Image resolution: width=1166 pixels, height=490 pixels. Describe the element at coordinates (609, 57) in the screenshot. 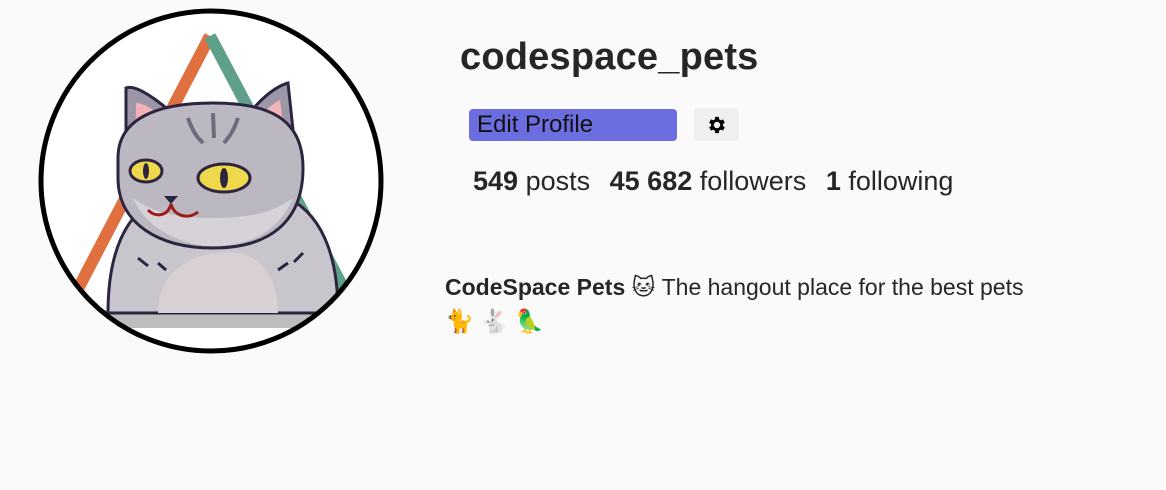

I see `profile-username: codespace_pets` at that location.